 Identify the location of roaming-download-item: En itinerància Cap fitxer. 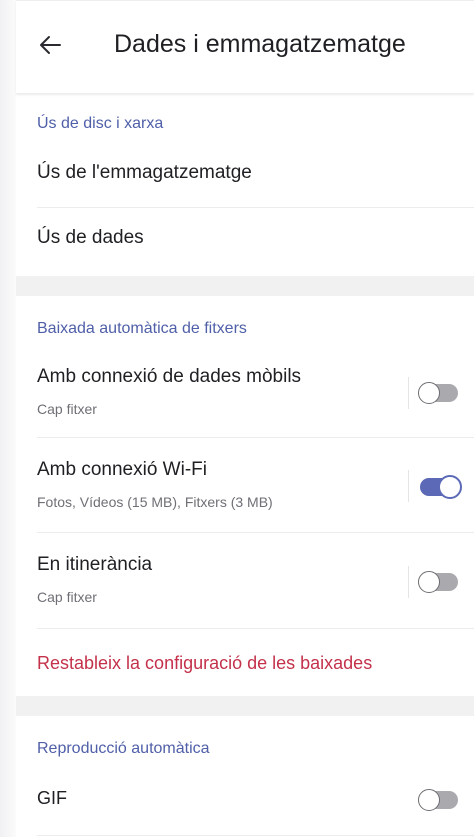
(255, 581).